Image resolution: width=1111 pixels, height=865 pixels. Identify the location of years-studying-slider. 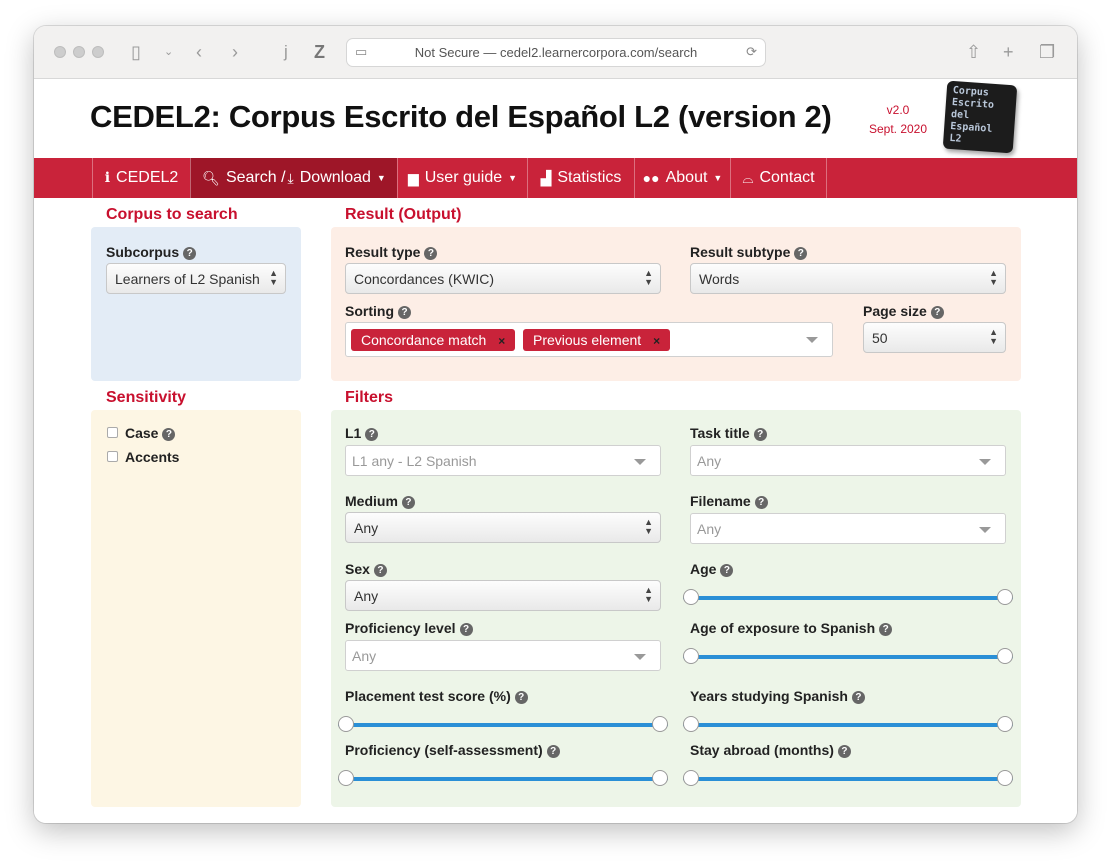
(848, 725).